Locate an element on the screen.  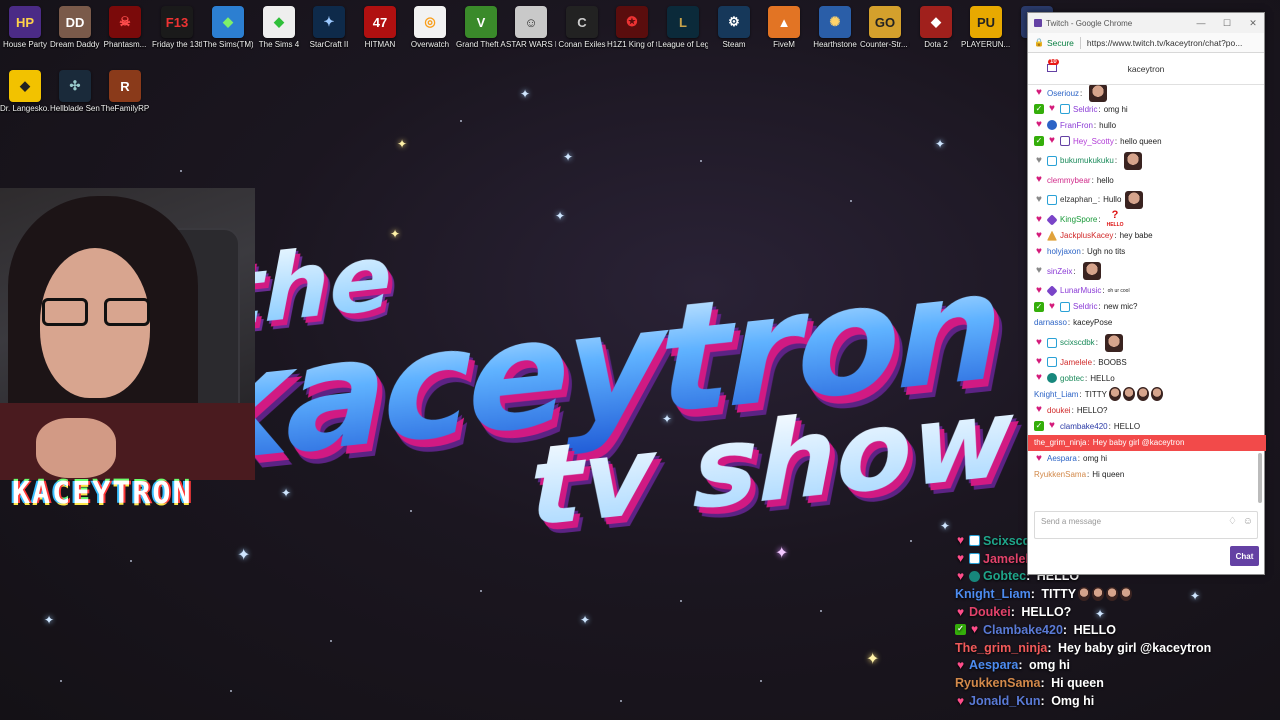
chat-message-row: ♥ elzaphan_: Hullo is located at coordinates (1147, 199).